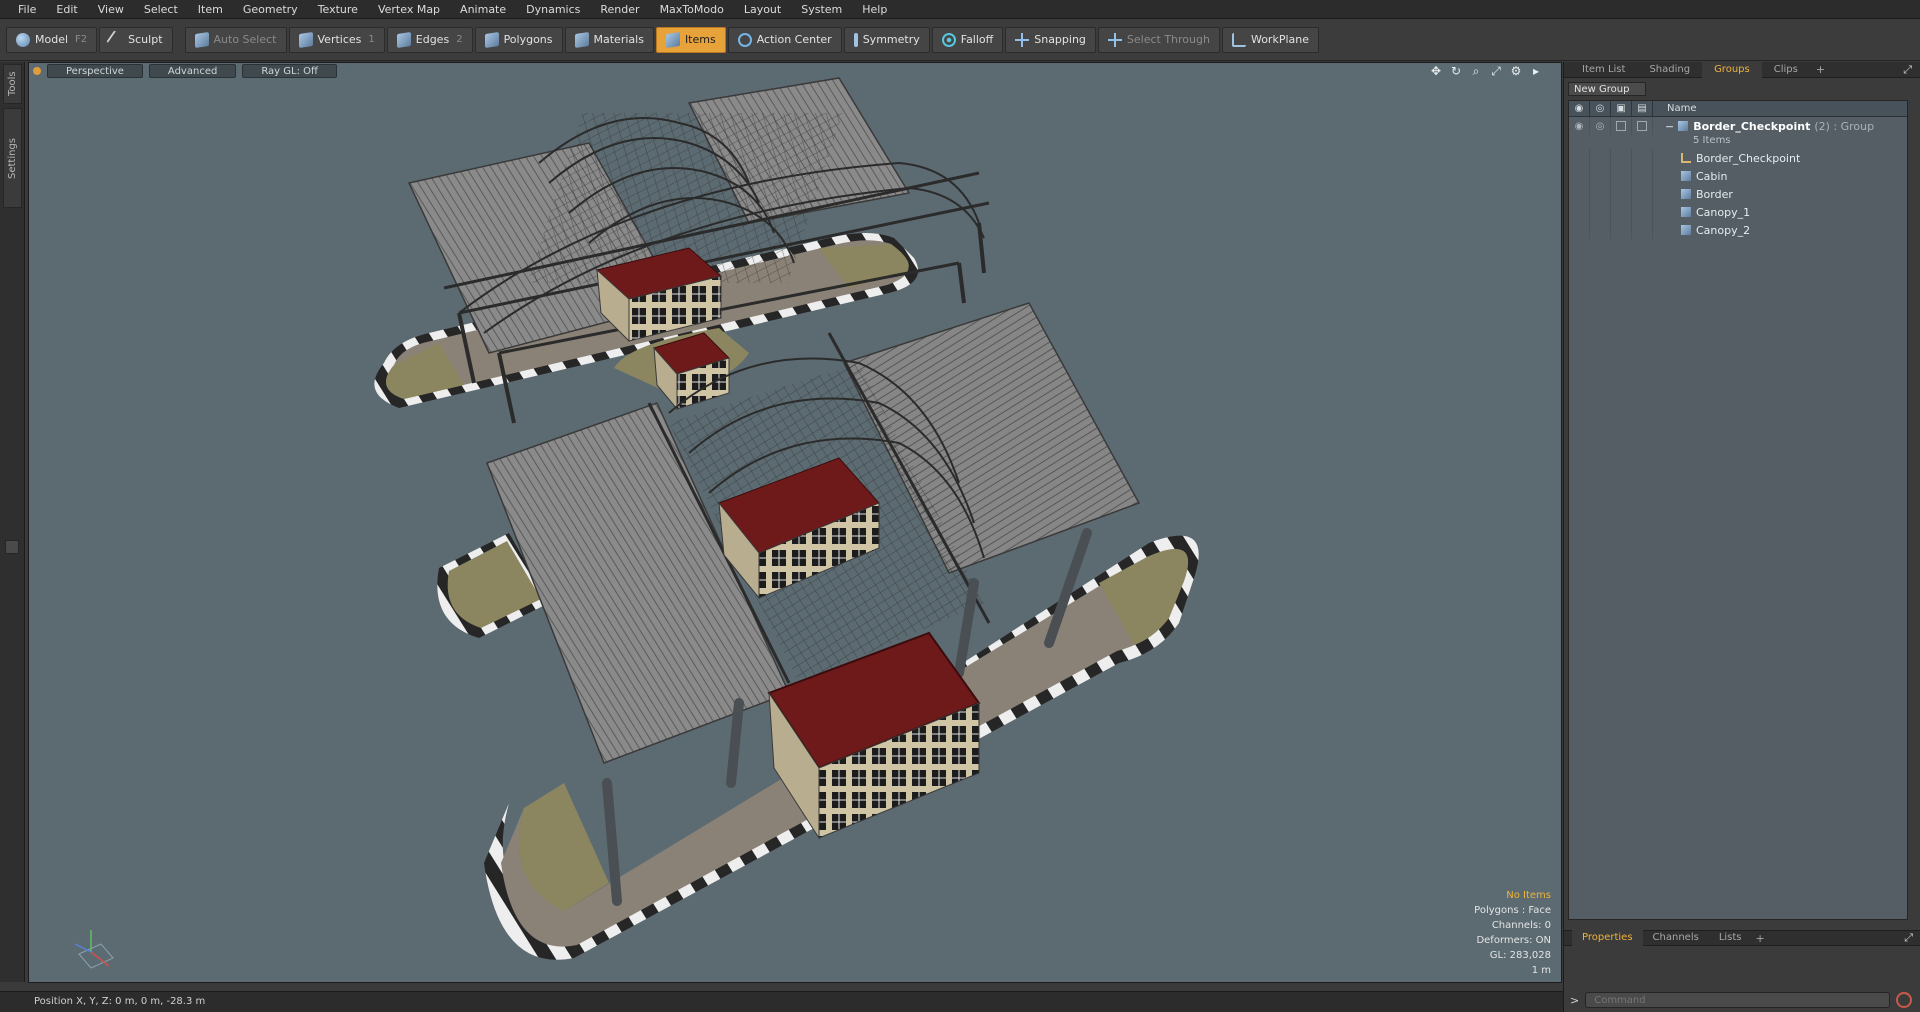  What do you see at coordinates (483, 9) in the screenshot?
I see `menu-animate: Animate` at bounding box center [483, 9].